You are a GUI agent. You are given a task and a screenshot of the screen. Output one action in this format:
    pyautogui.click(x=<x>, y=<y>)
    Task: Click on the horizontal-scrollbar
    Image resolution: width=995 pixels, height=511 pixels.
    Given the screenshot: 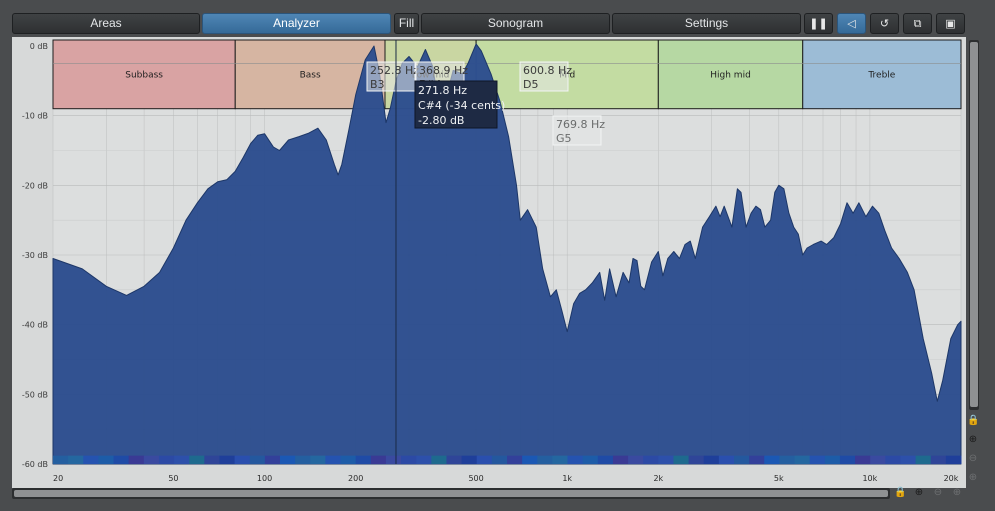 What is the action you would take?
    pyautogui.click(x=451, y=493)
    